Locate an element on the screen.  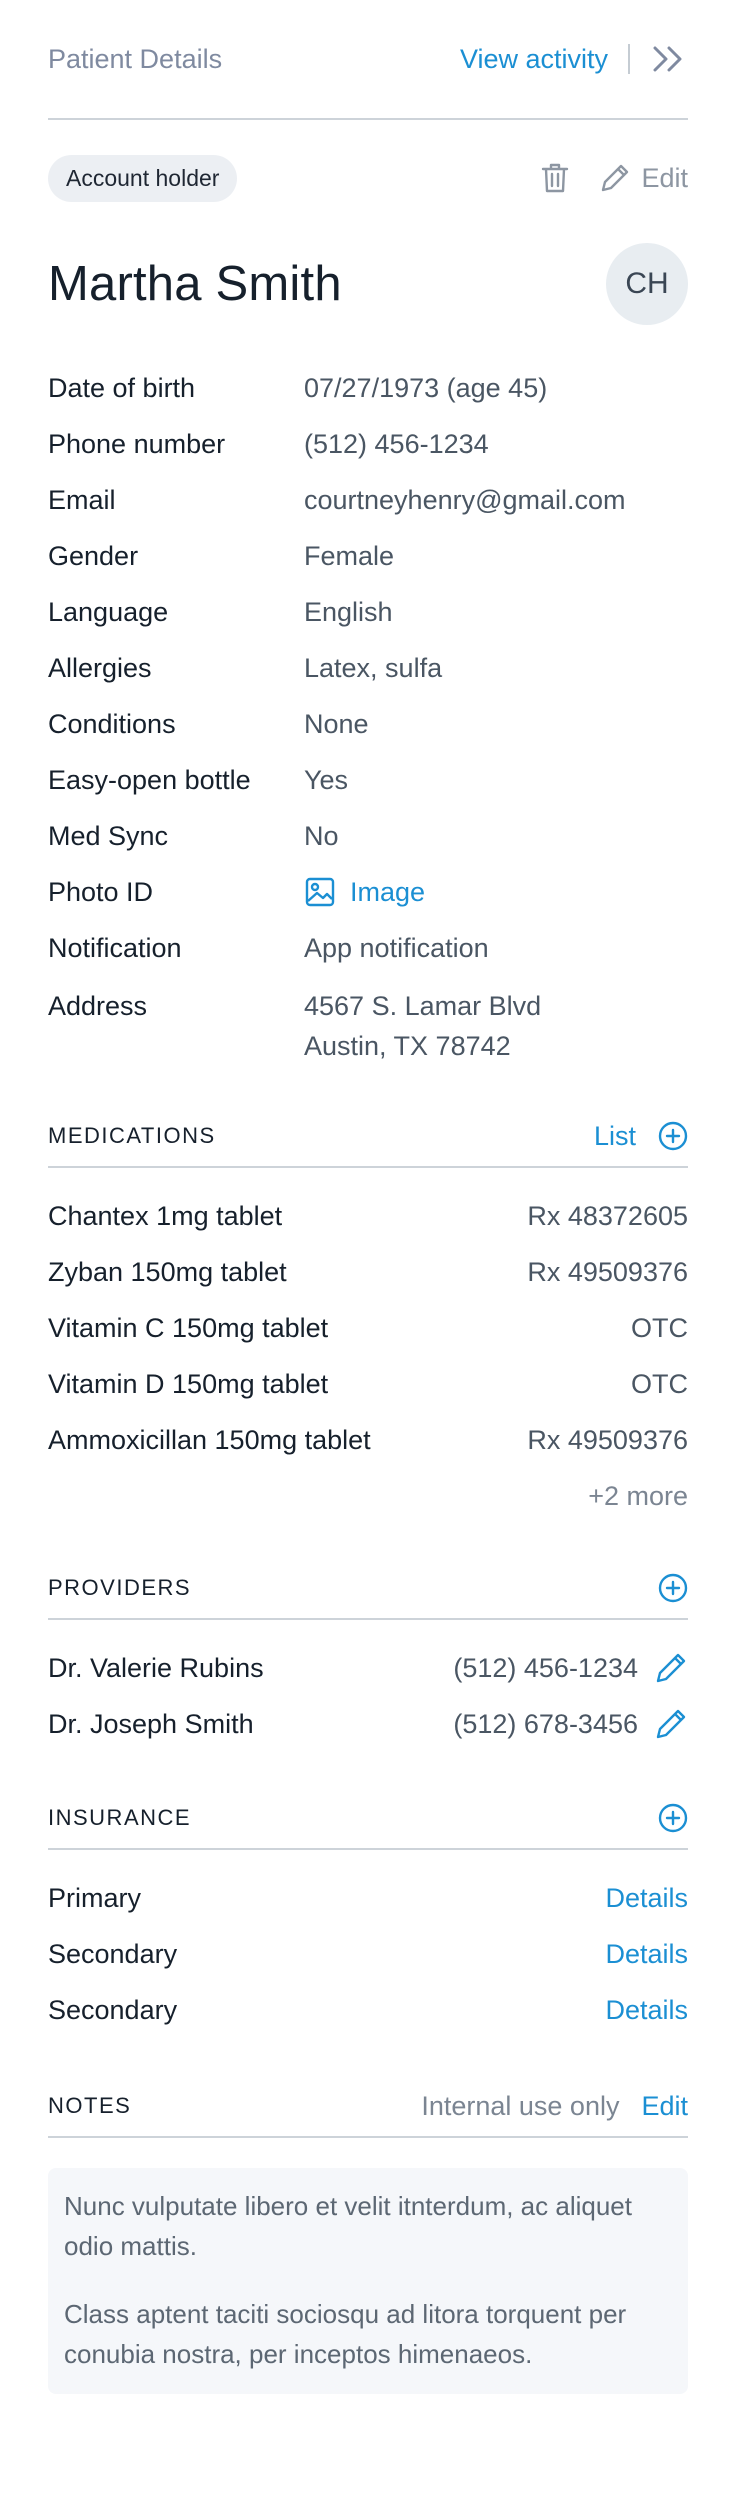
detail-label: Phone number is located at coordinates (137, 443).